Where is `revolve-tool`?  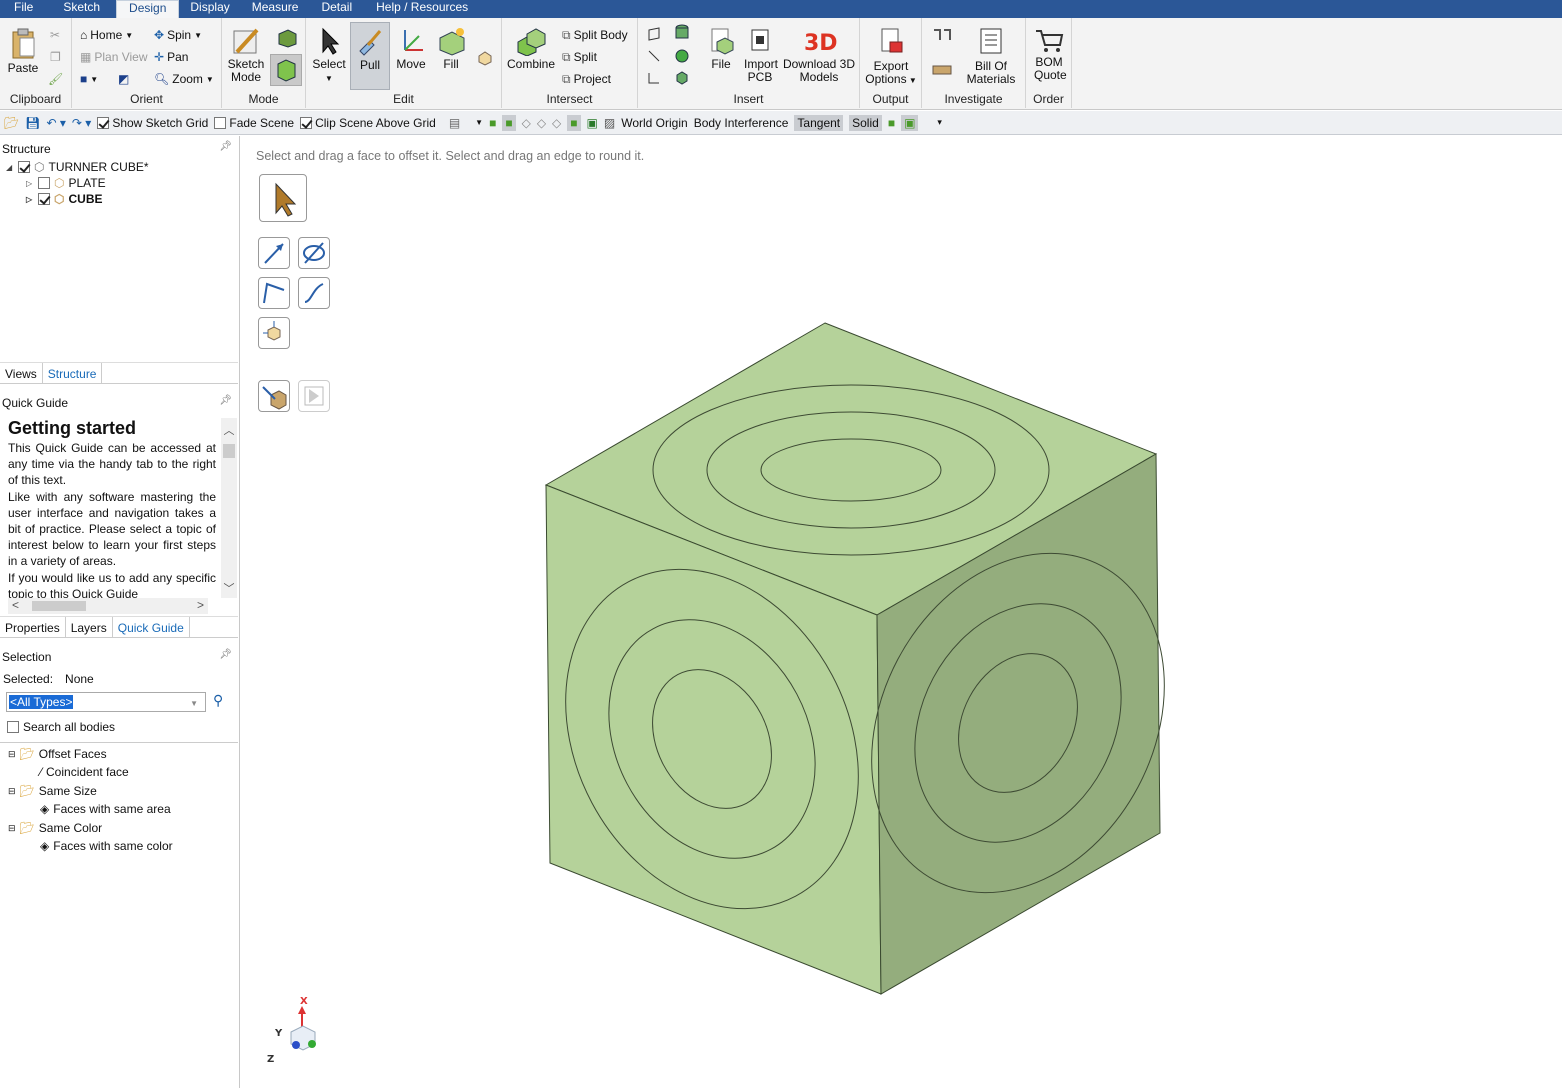
revolve-tool is located at coordinates (314, 253).